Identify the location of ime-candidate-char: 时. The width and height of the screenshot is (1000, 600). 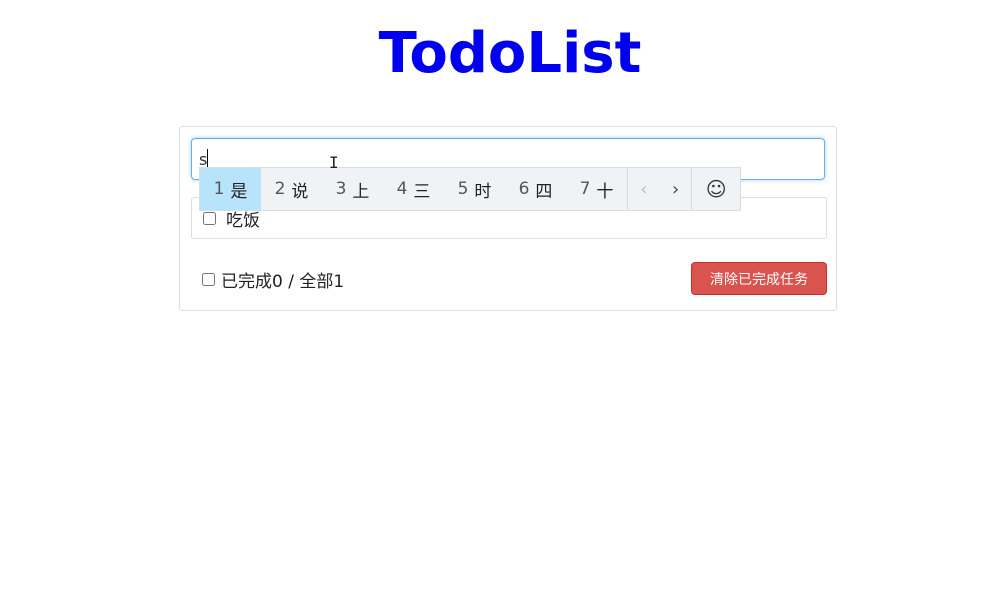
(483, 191).